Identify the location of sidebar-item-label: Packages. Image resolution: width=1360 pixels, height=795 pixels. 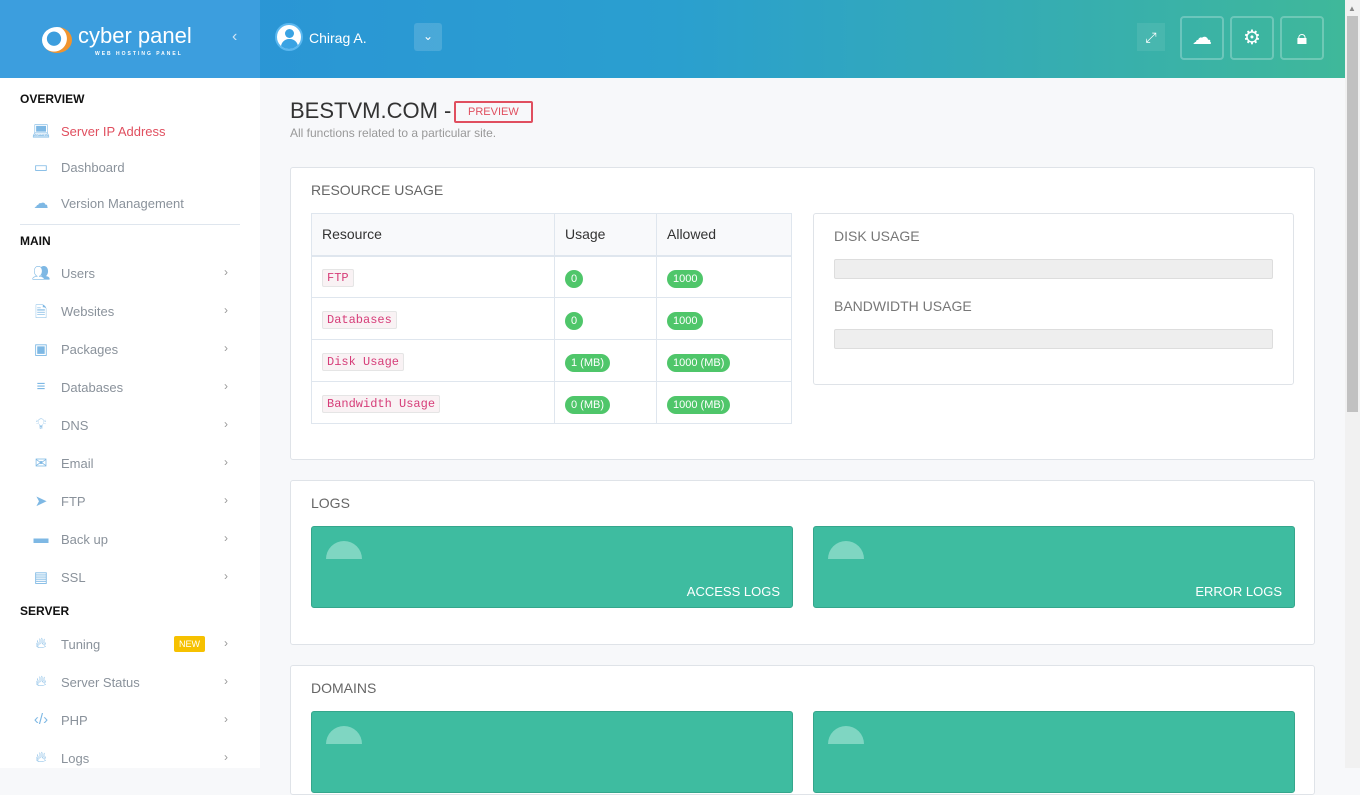
(90, 349).